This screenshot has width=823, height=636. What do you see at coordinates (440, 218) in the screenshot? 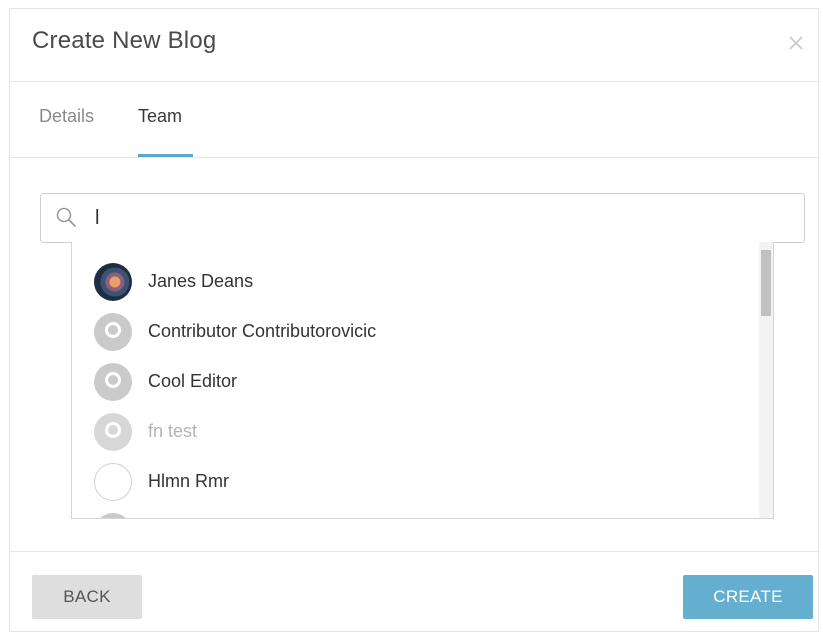
I see `search-input` at bounding box center [440, 218].